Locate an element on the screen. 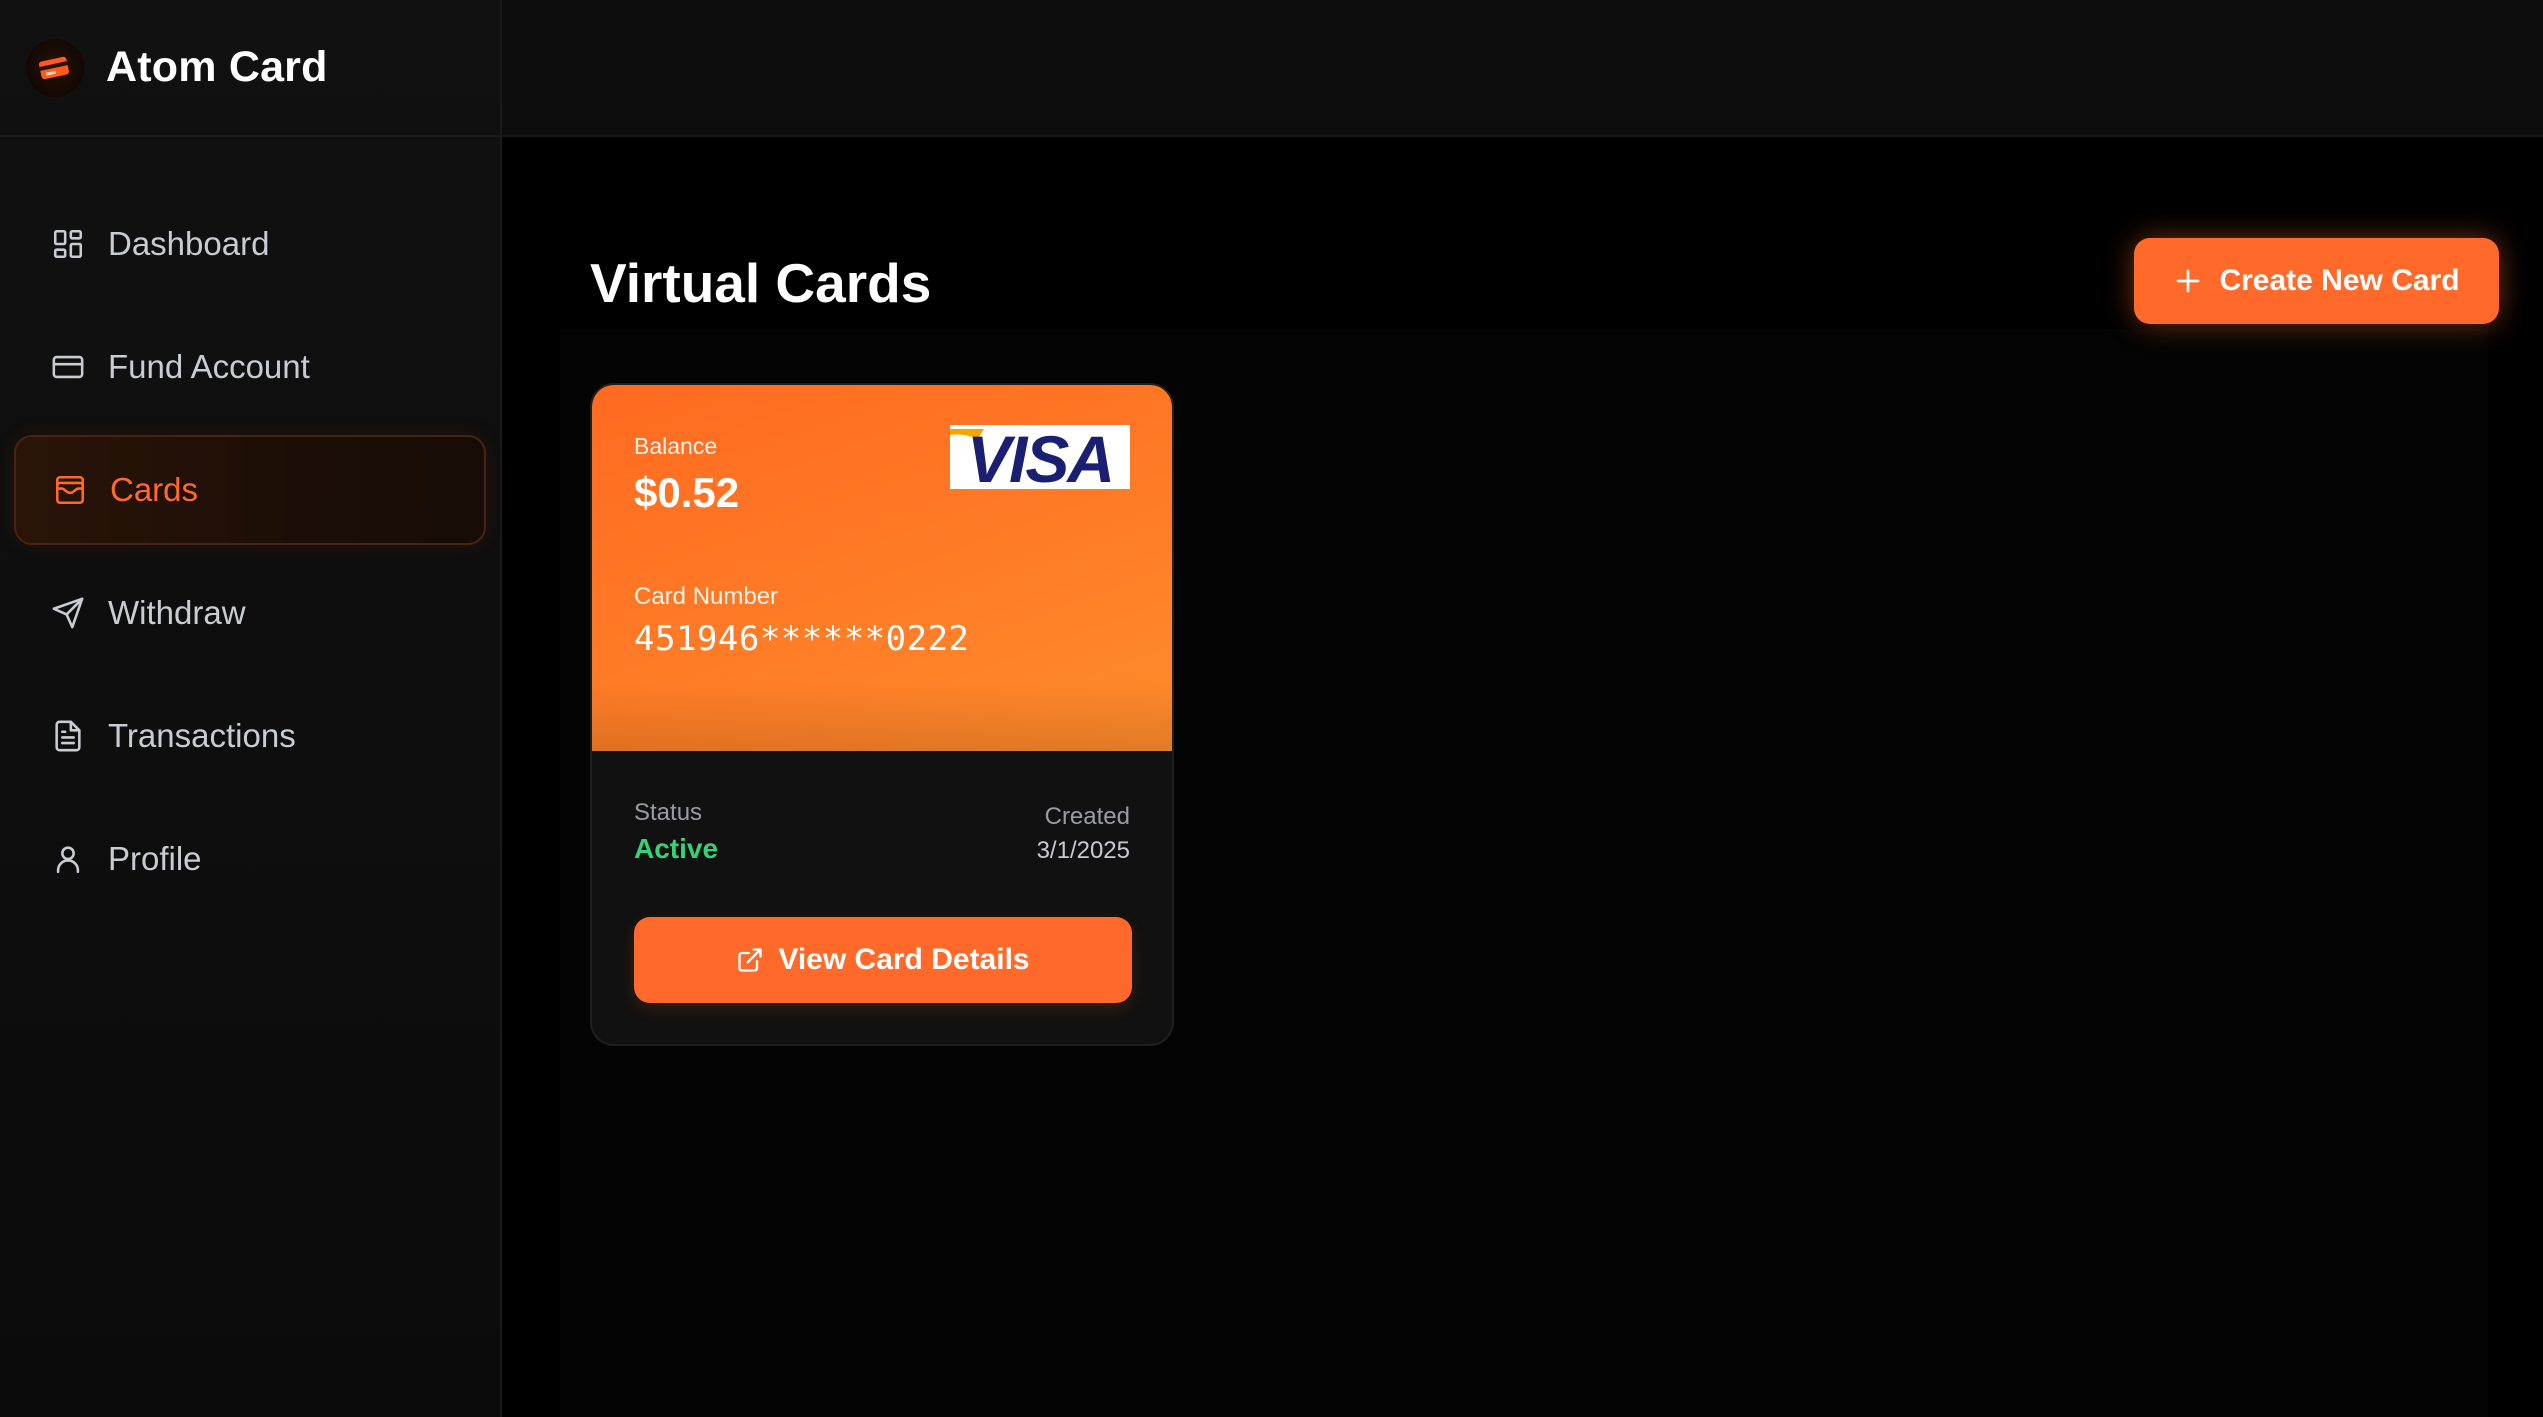  wallet-card-icon is located at coordinates (70, 490).